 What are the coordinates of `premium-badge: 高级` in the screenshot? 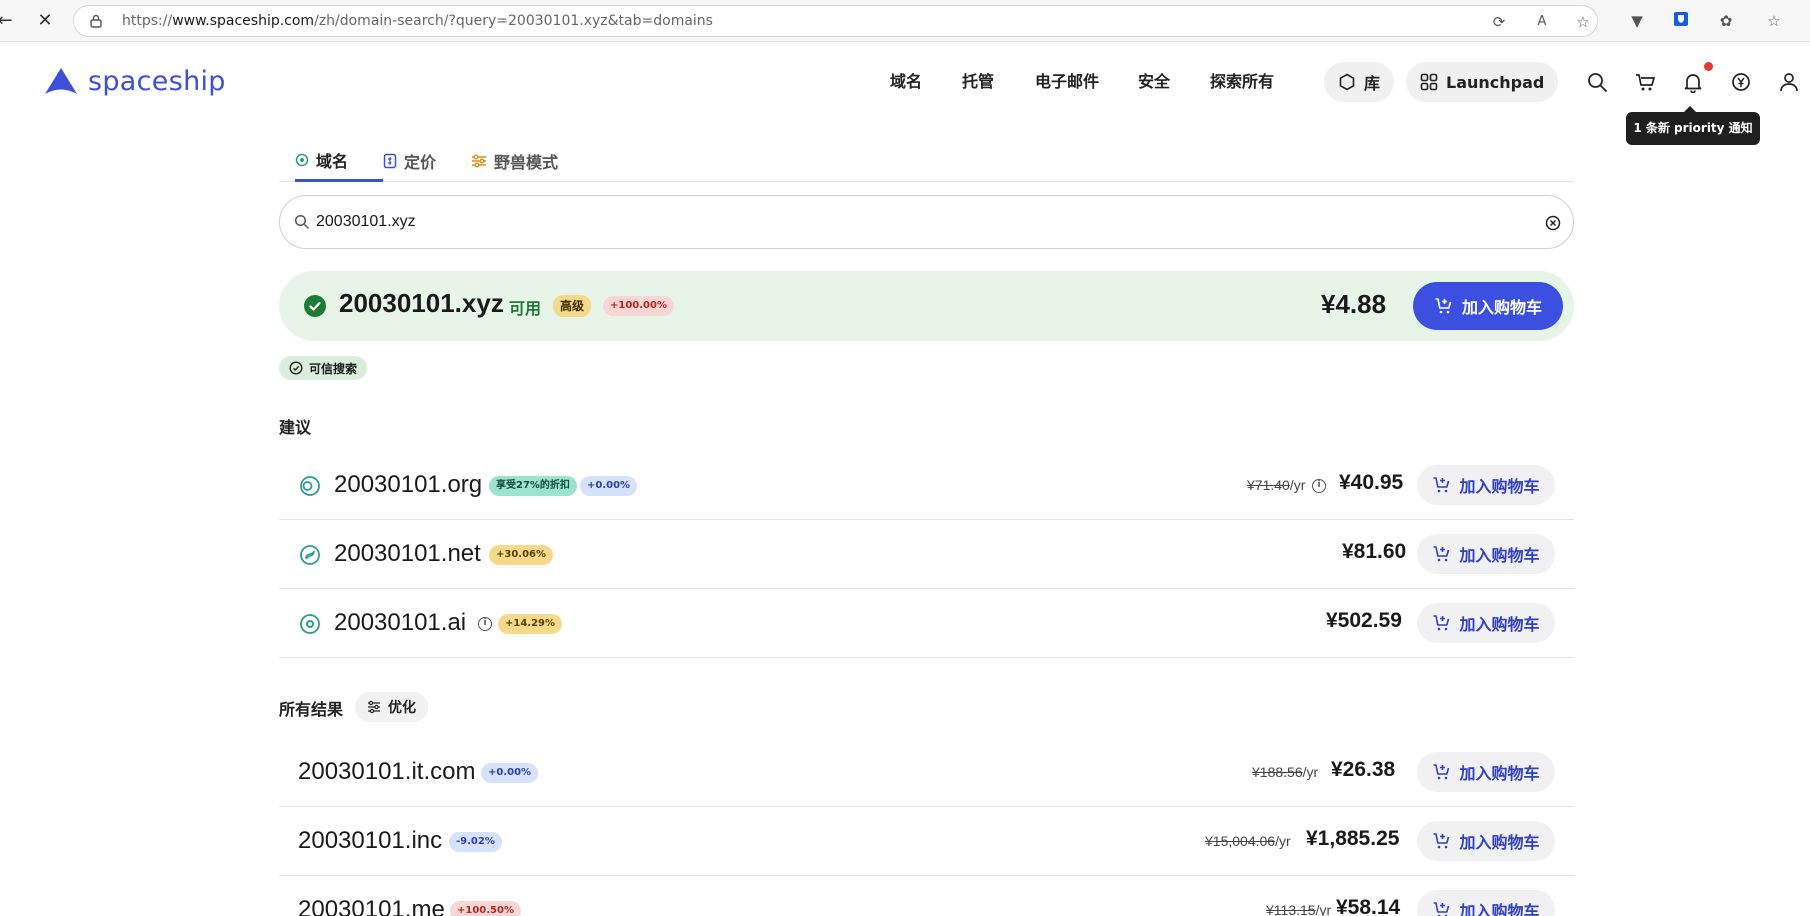 It's located at (572, 306).